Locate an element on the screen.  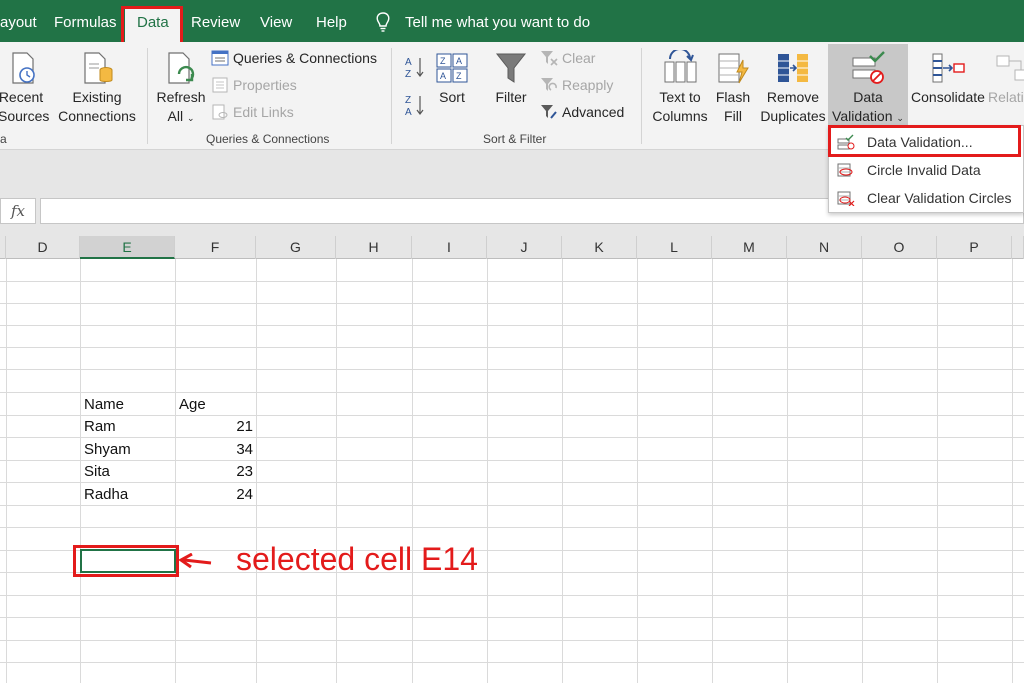
existing-connections-button: Existing Connections is located at coordinates (97, 88).